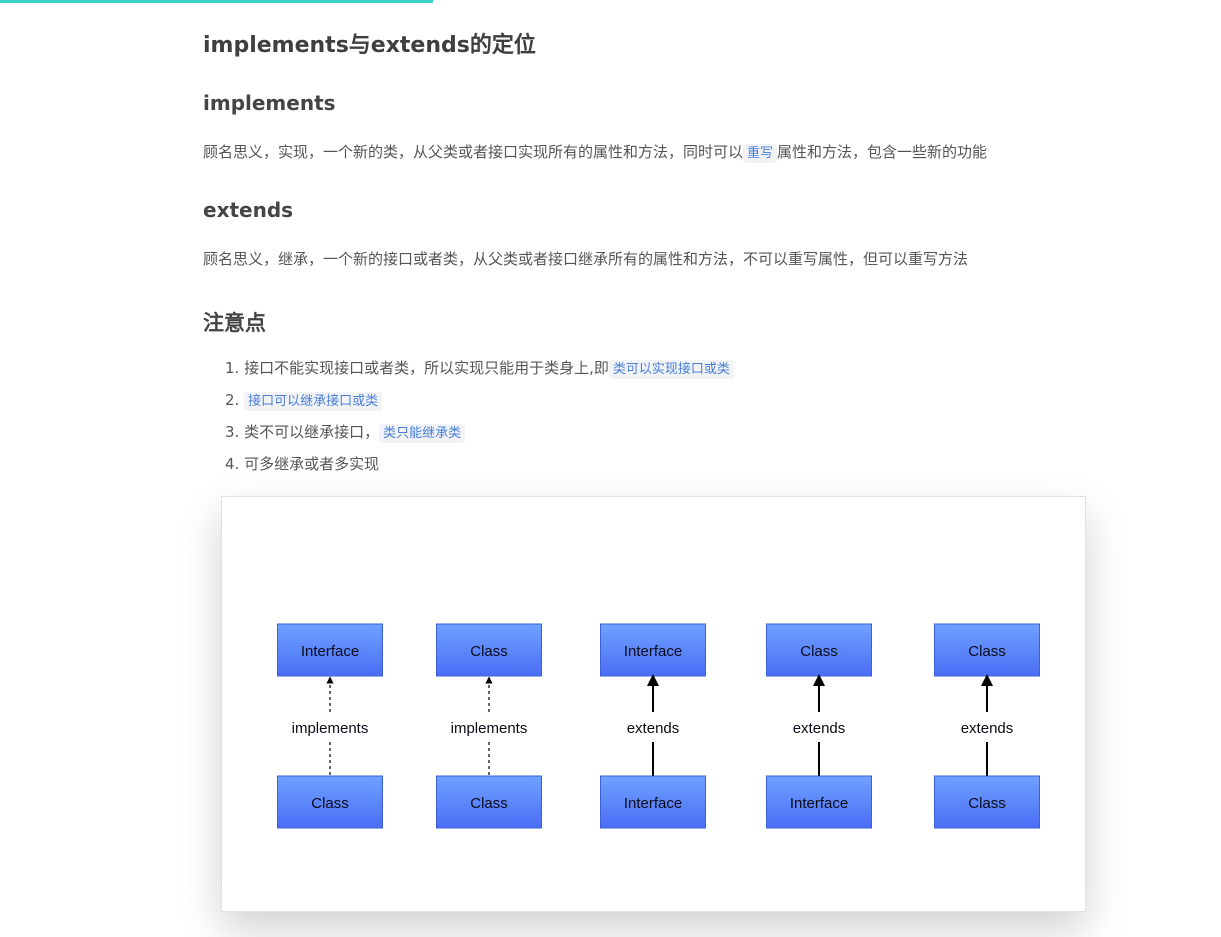 This screenshot has width=1221, height=937. Describe the element at coordinates (479, 467) in the screenshot. I see `list-item: 4. 可多继承或者多实现` at that location.